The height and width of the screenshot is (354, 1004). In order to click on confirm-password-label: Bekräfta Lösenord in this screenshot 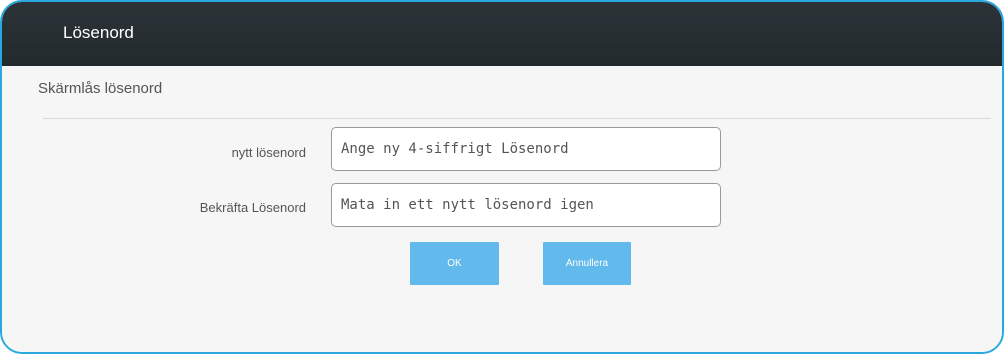, I will do `click(252, 207)`.